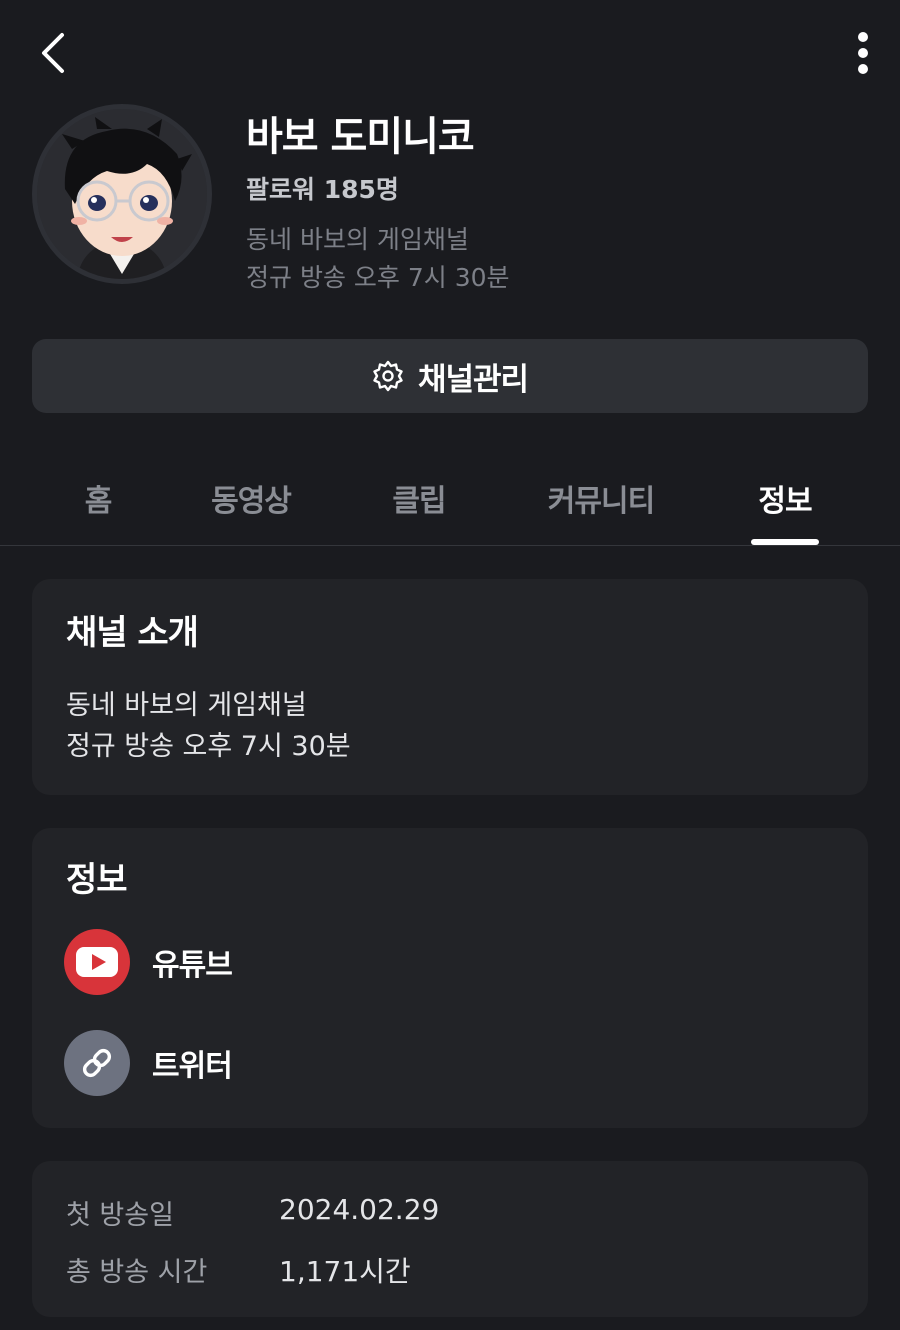  I want to click on chevron-left-icon, so click(53, 53).